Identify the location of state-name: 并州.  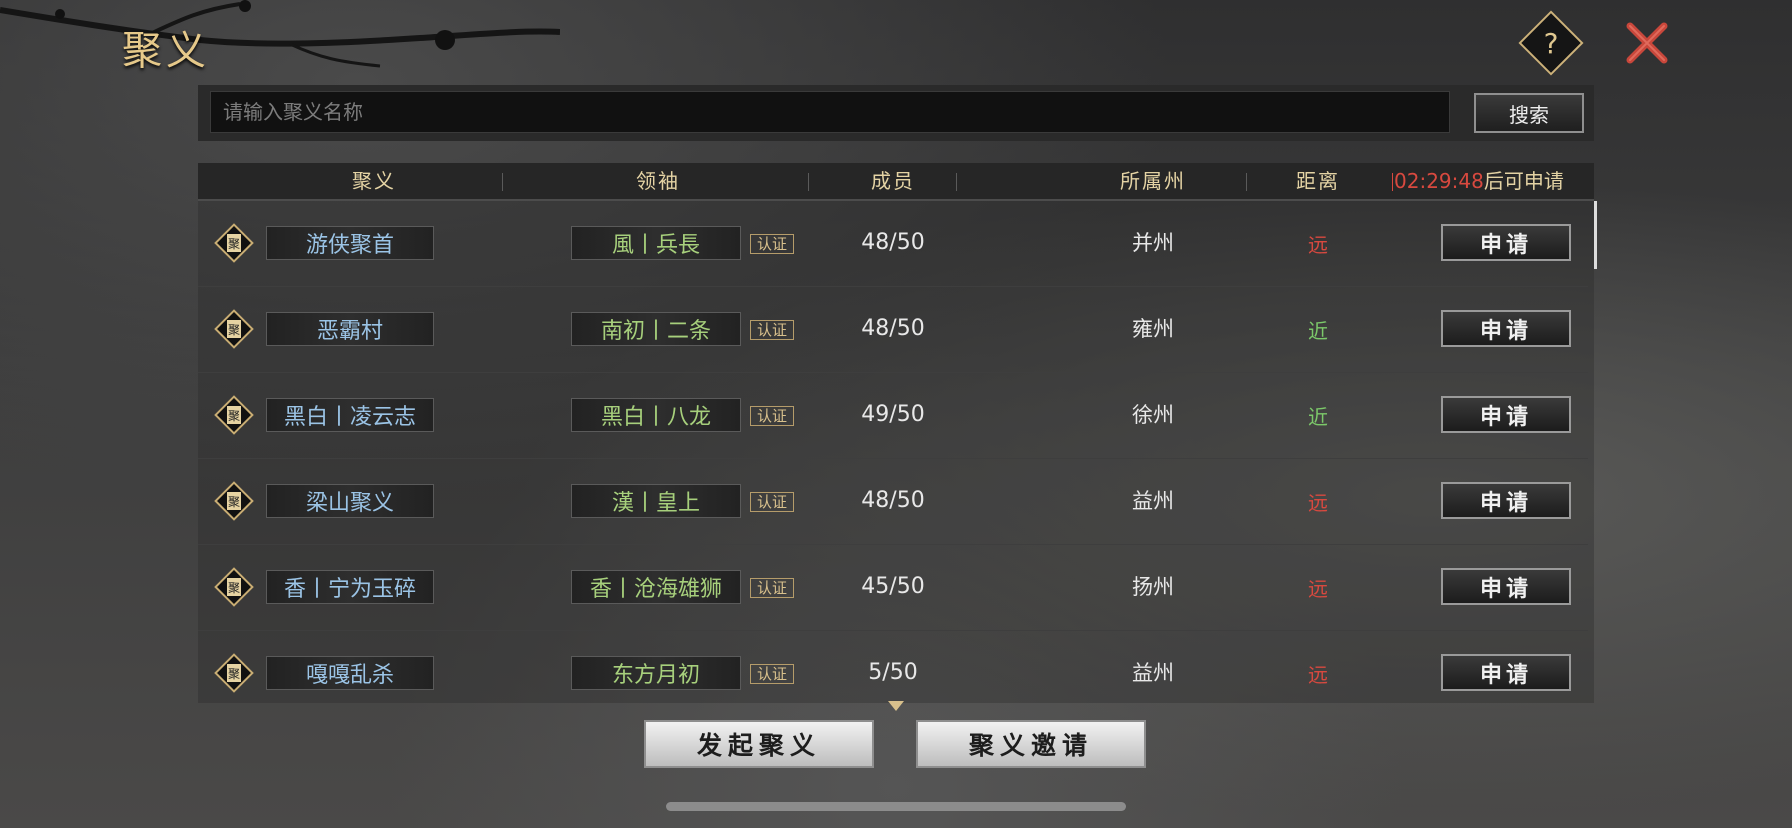
(1153, 243).